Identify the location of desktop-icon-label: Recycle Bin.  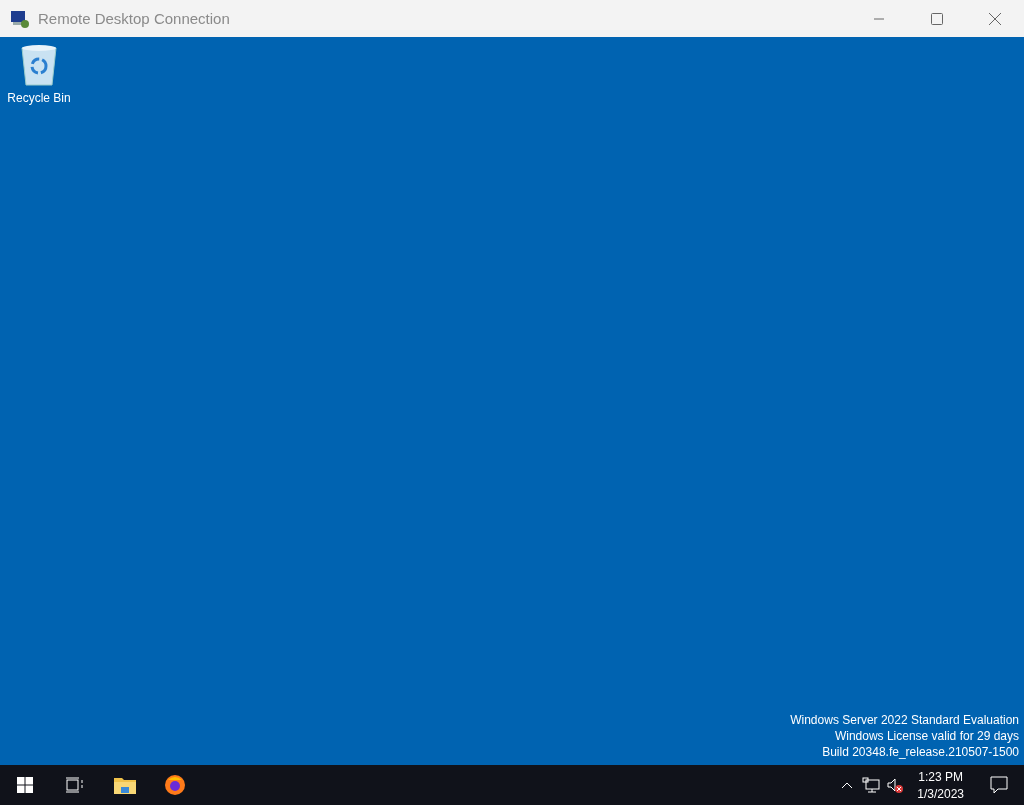
(39, 98).